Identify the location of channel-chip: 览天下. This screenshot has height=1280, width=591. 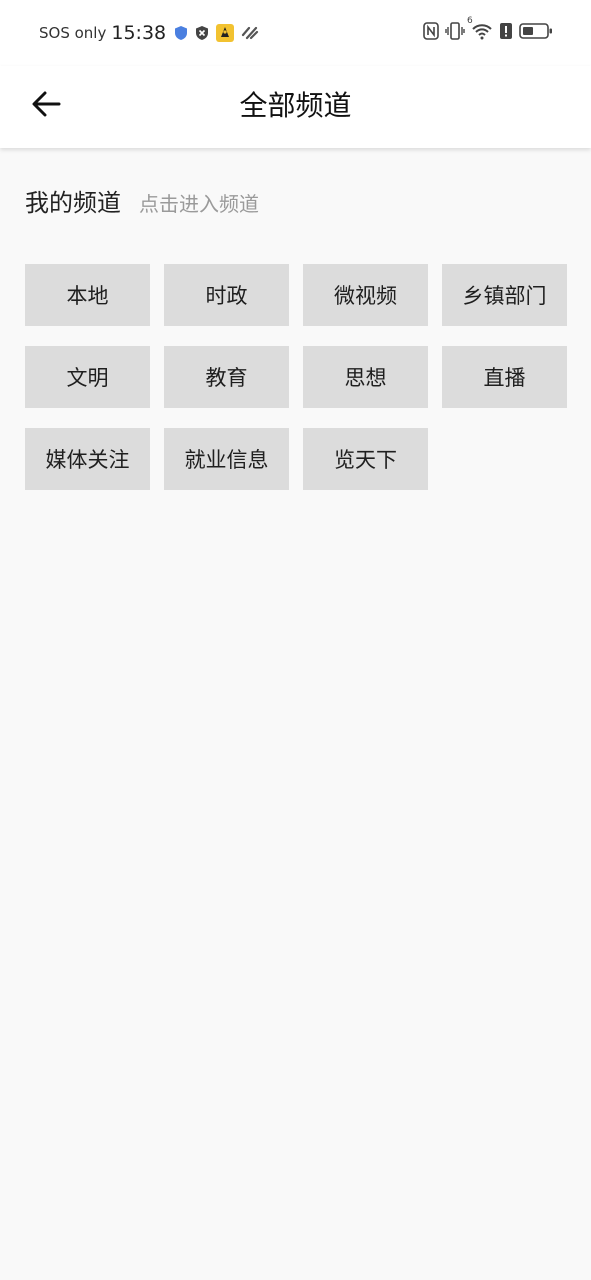
(365, 459).